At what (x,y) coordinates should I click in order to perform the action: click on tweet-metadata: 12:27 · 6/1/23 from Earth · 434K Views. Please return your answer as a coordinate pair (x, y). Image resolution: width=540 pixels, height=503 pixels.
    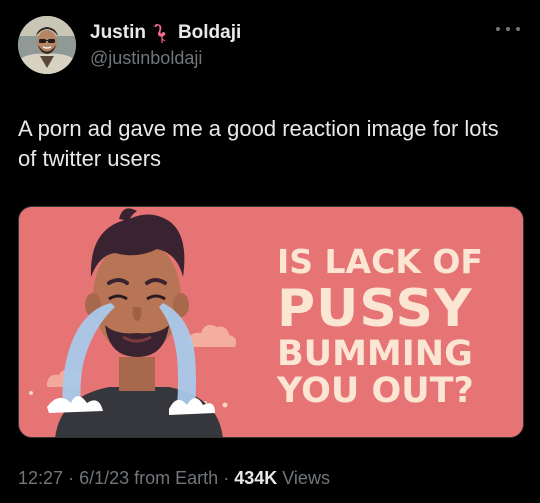
    Looking at the image, I should click on (174, 478).